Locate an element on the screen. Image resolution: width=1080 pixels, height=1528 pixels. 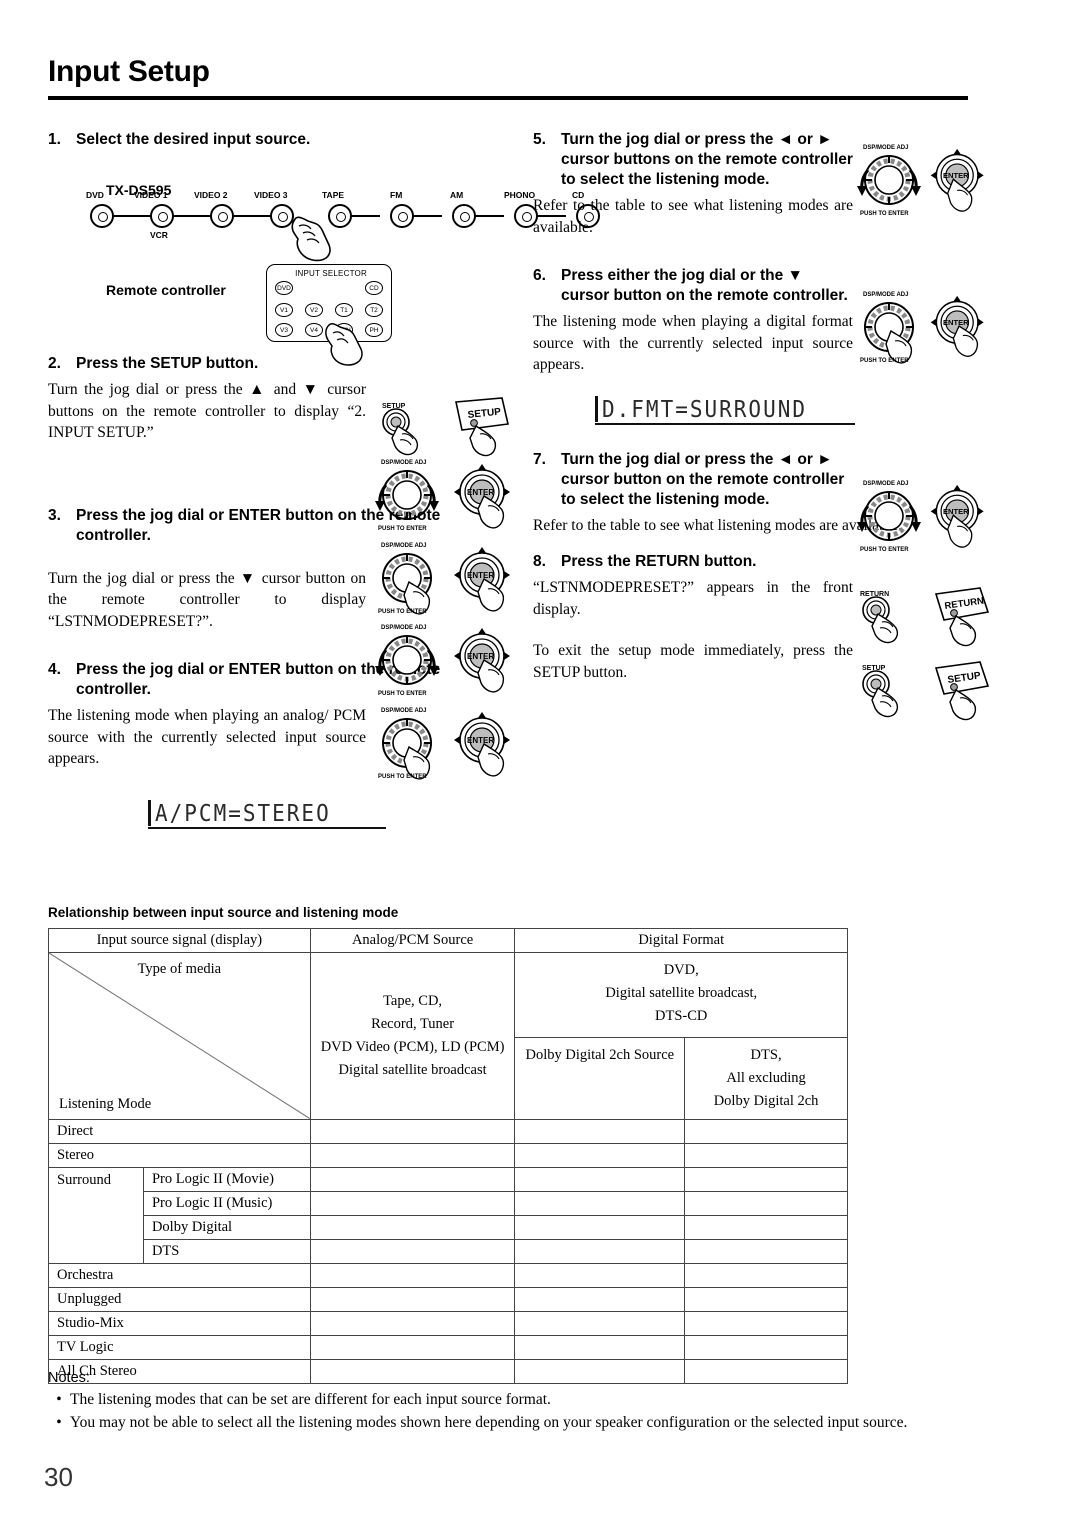
cell-dd2ch-studio-mix is located at coordinates (600, 1323).